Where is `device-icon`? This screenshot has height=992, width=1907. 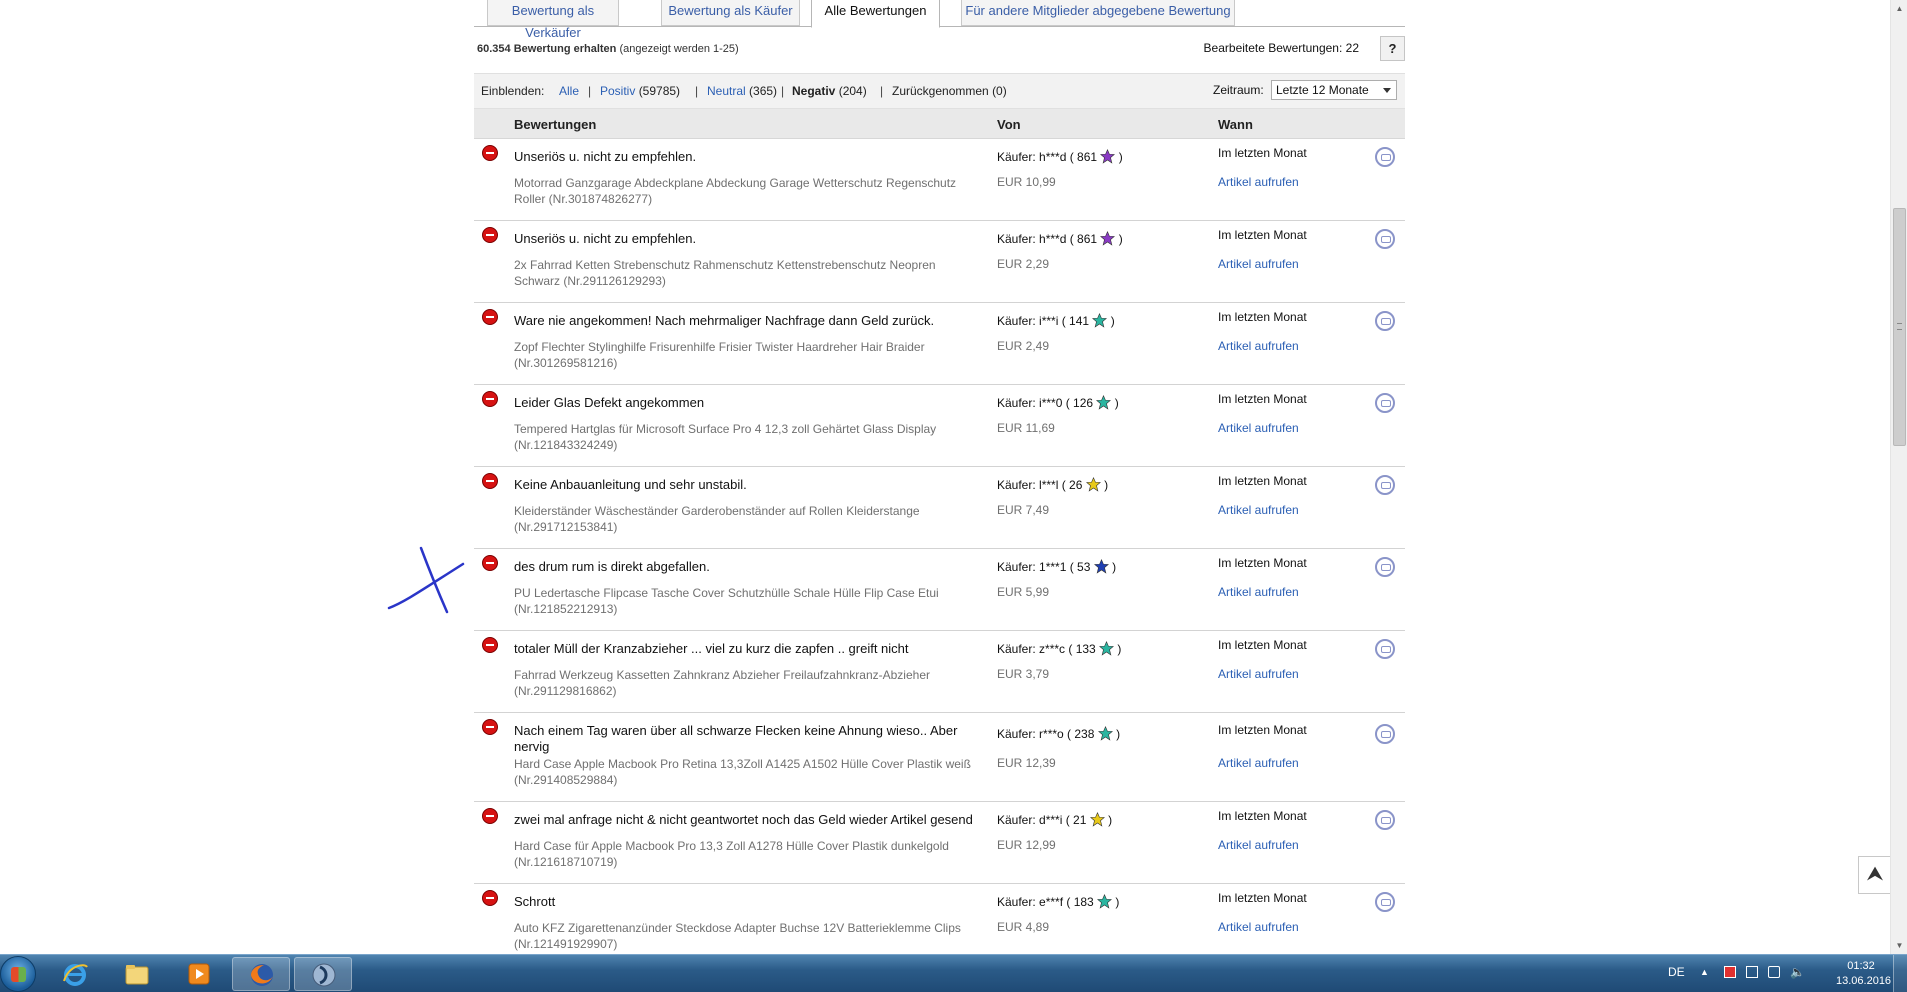
device-icon is located at coordinates (1752, 972).